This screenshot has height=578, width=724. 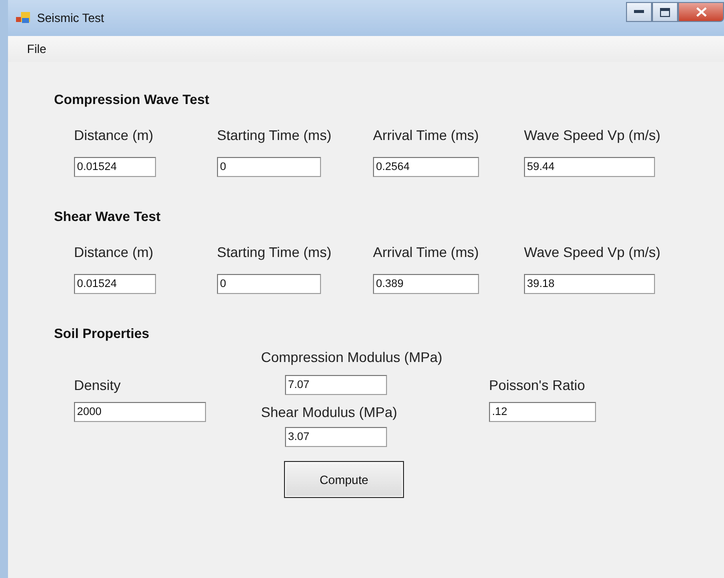 I want to click on input-field: 59.44, so click(x=589, y=167).